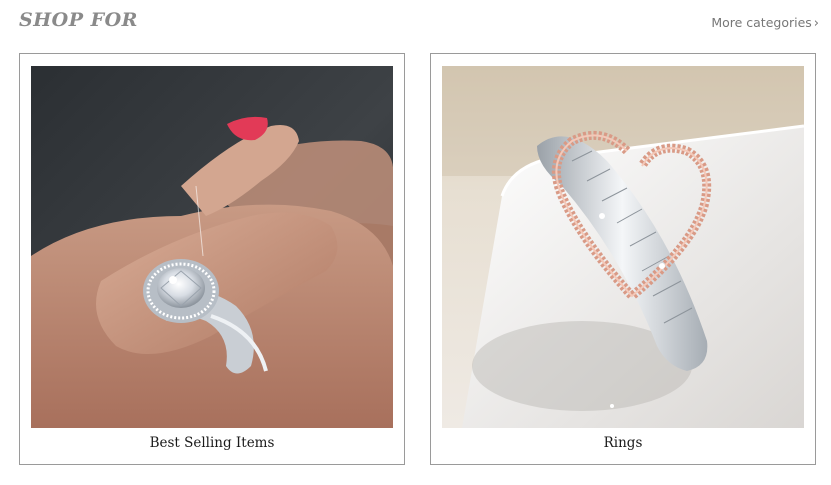  What do you see at coordinates (816, 23) in the screenshot?
I see `chevron-right-icon: ›` at bounding box center [816, 23].